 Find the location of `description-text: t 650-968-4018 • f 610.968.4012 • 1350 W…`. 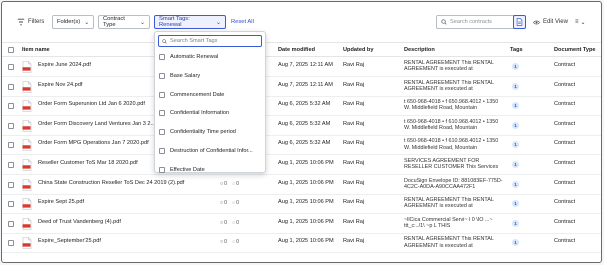

description-text: t 650-968-4018 • f 610.968.4012 • 1350 W… is located at coordinates (451, 144).